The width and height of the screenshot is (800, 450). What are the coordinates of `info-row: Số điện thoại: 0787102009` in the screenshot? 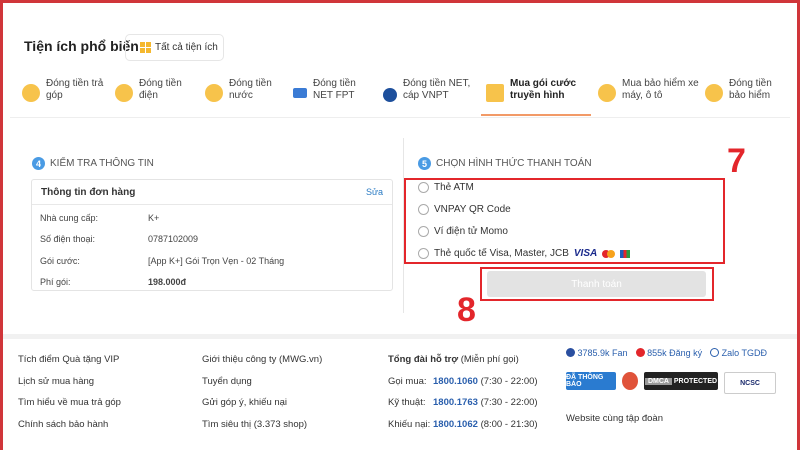 It's located at (119, 239).